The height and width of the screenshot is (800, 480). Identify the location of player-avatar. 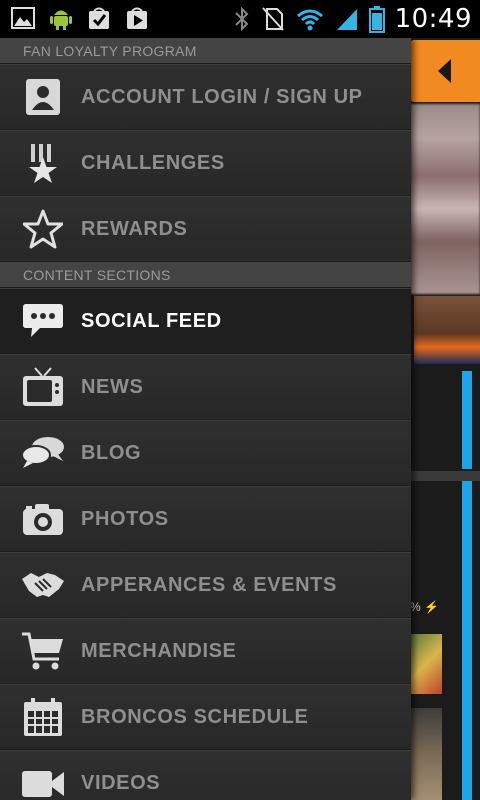
(447, 330).